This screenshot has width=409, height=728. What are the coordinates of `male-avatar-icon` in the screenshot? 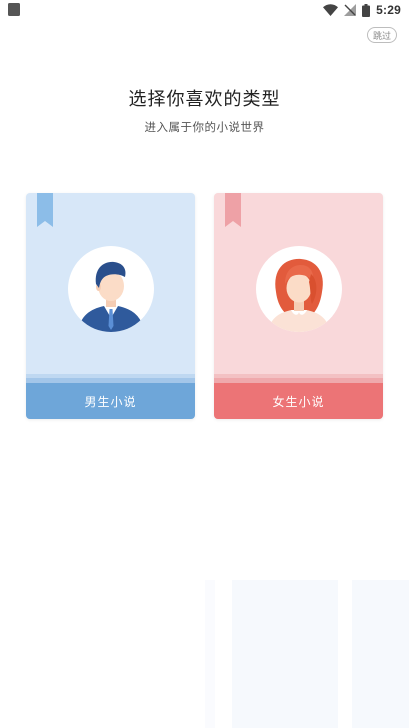 It's located at (111, 289).